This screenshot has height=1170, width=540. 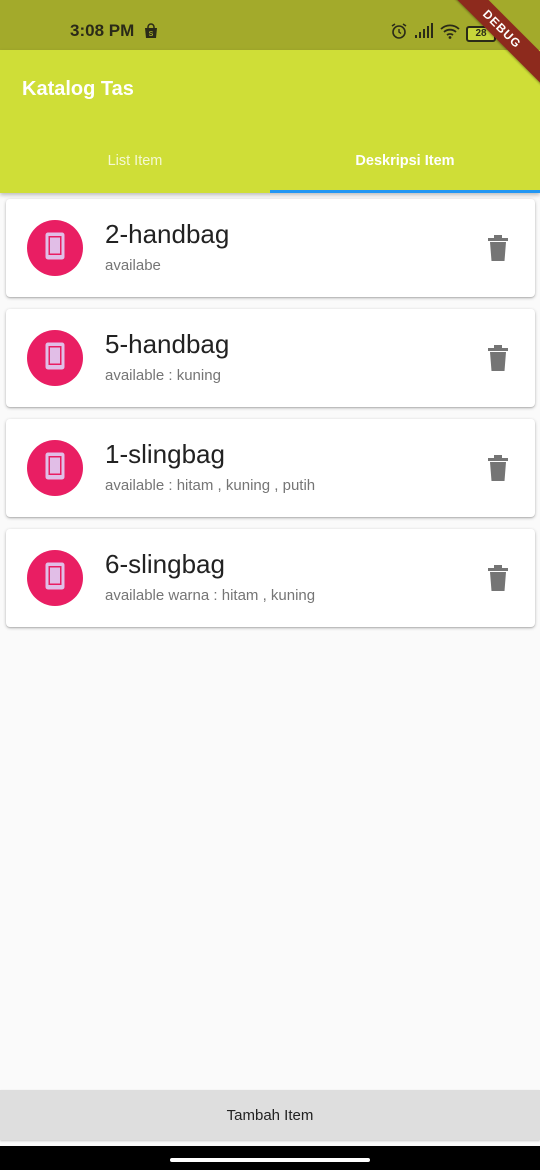 What do you see at coordinates (135, 168) in the screenshot?
I see `tab-list-item: List Item` at bounding box center [135, 168].